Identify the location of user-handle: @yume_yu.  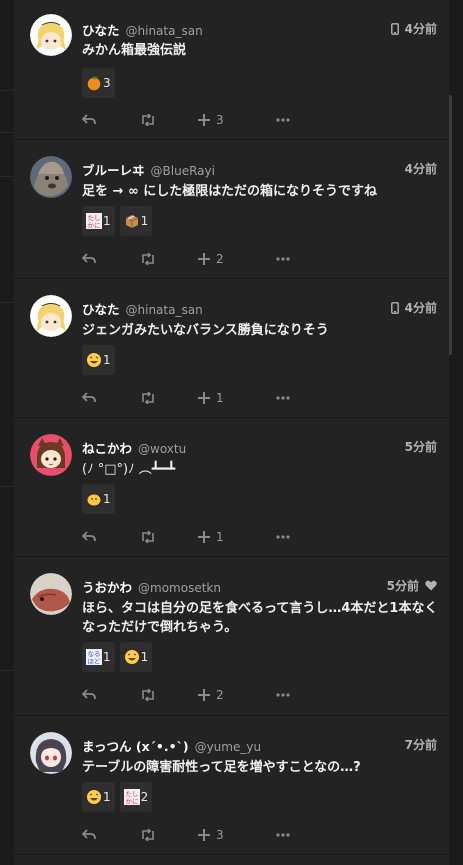
(228, 747).